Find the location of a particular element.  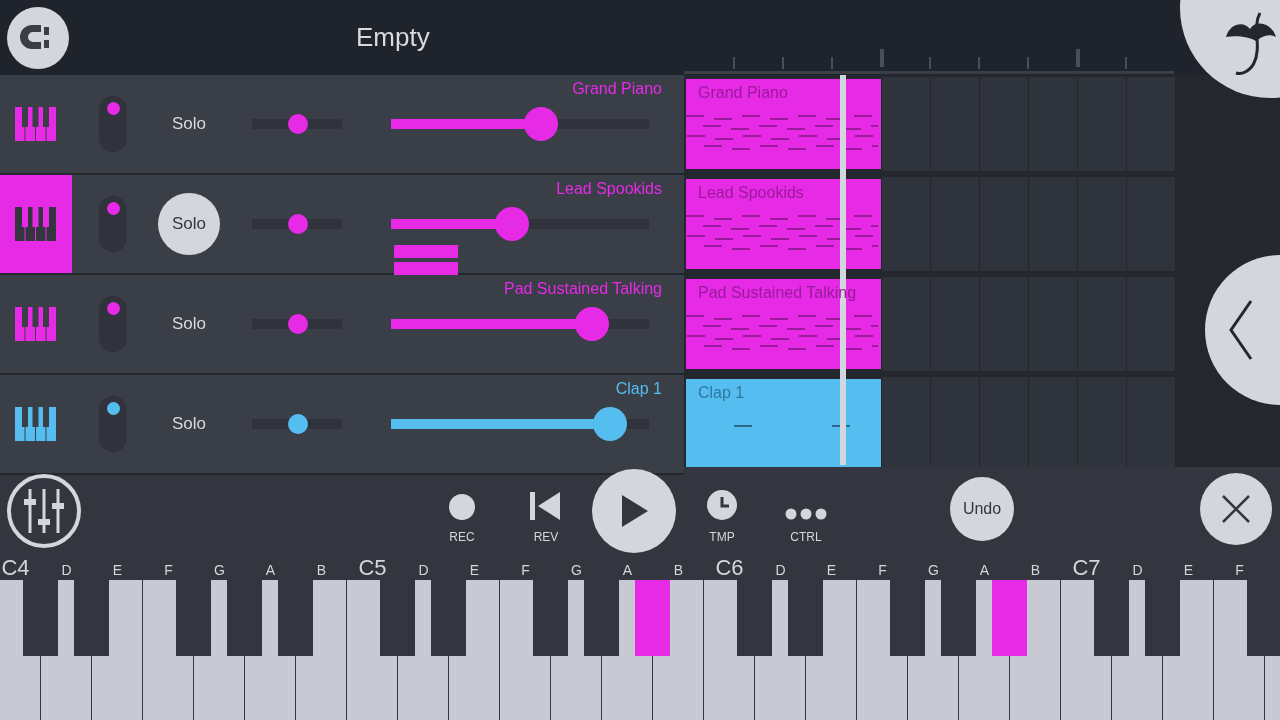

close-icon is located at coordinates (1236, 509).